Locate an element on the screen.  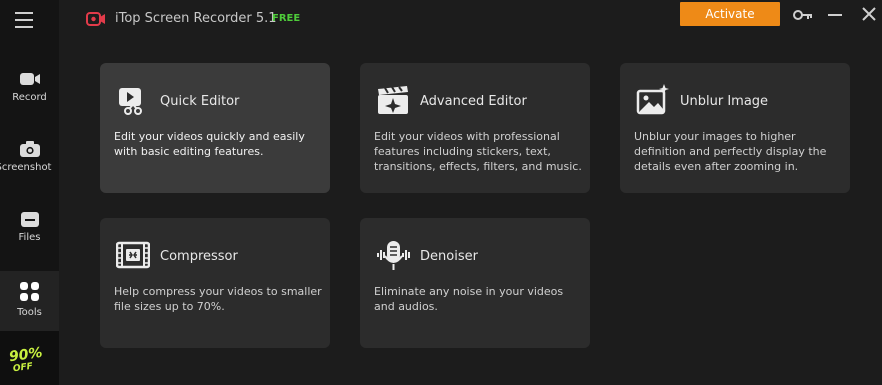
tool-title: Unblur Image is located at coordinates (724, 101).